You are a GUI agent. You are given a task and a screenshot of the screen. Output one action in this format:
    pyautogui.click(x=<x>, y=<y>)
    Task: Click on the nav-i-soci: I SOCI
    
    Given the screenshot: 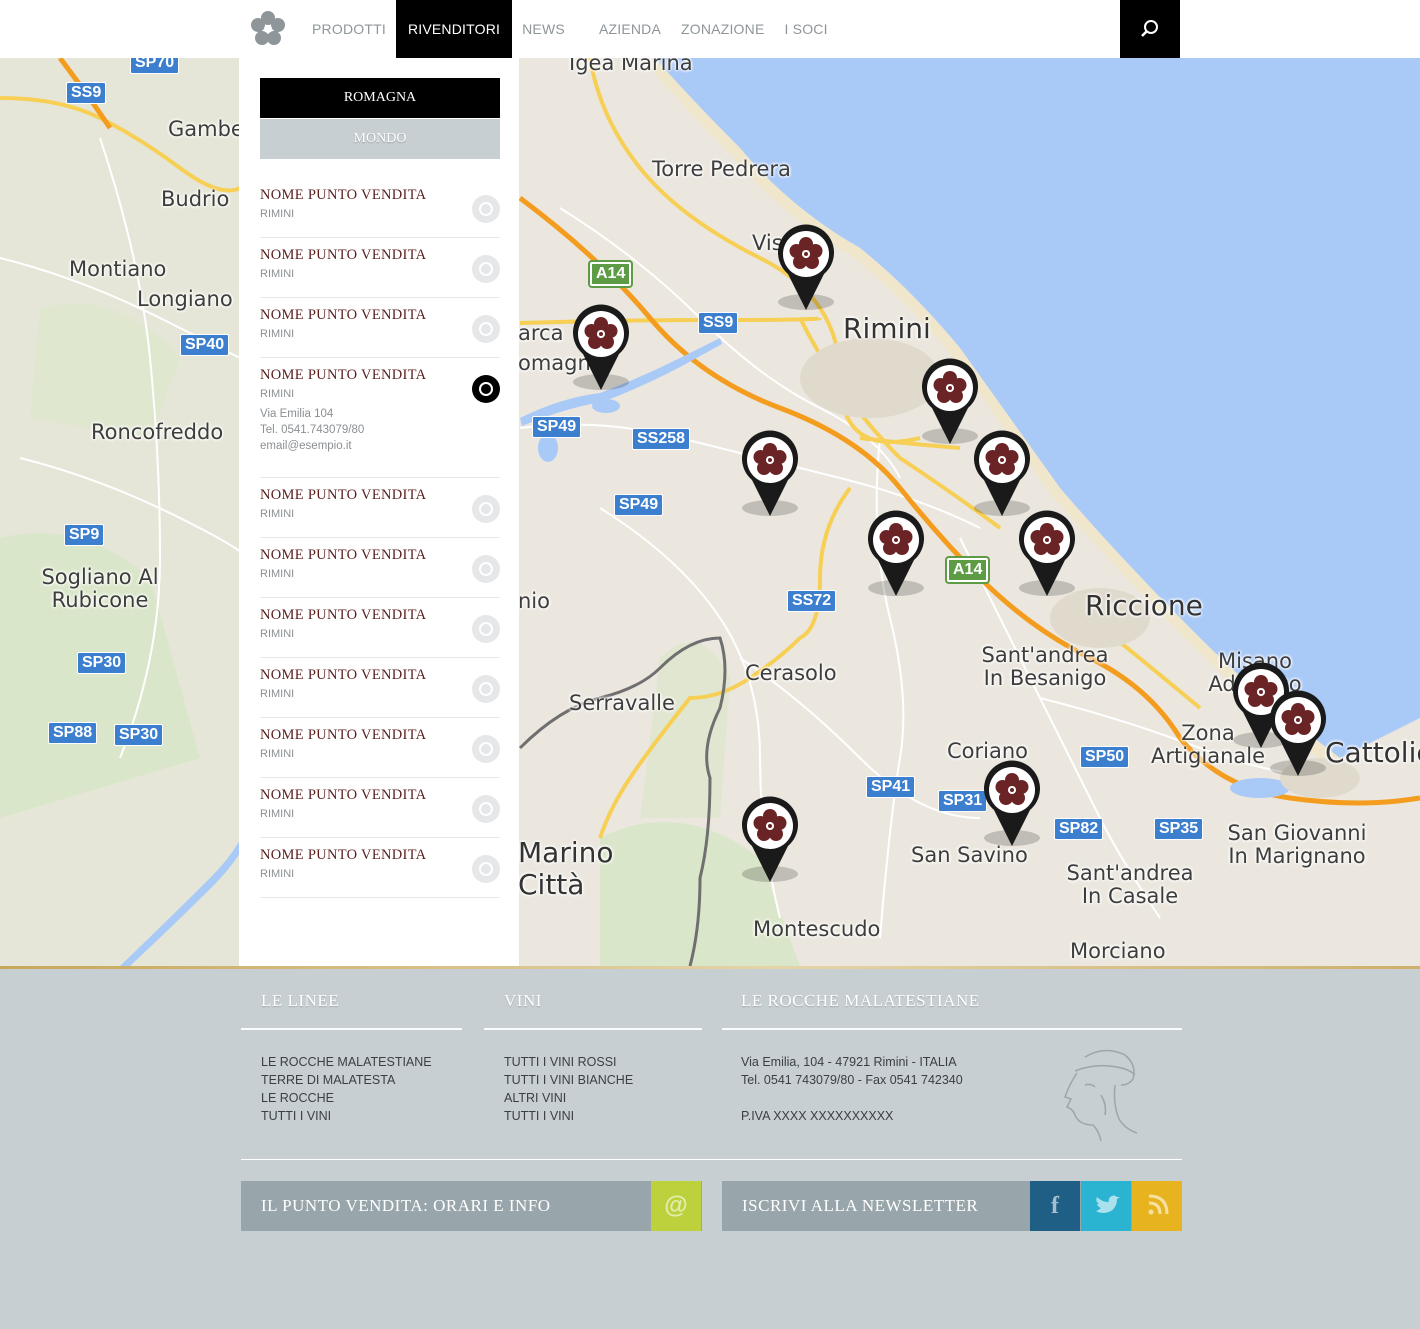 What is the action you would take?
    pyautogui.click(x=806, y=29)
    